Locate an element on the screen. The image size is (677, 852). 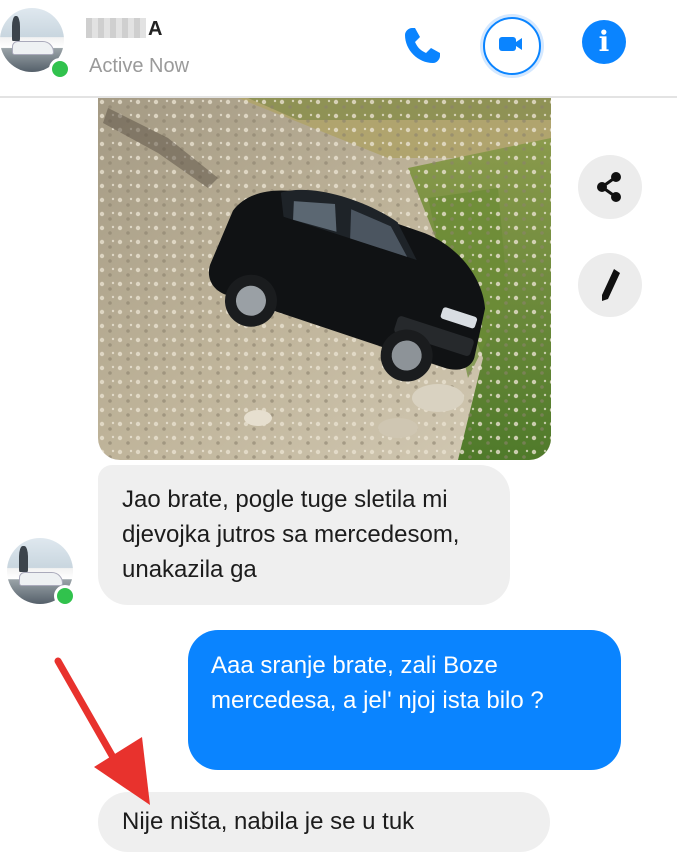
active-status: Active Now is located at coordinates (139, 66).